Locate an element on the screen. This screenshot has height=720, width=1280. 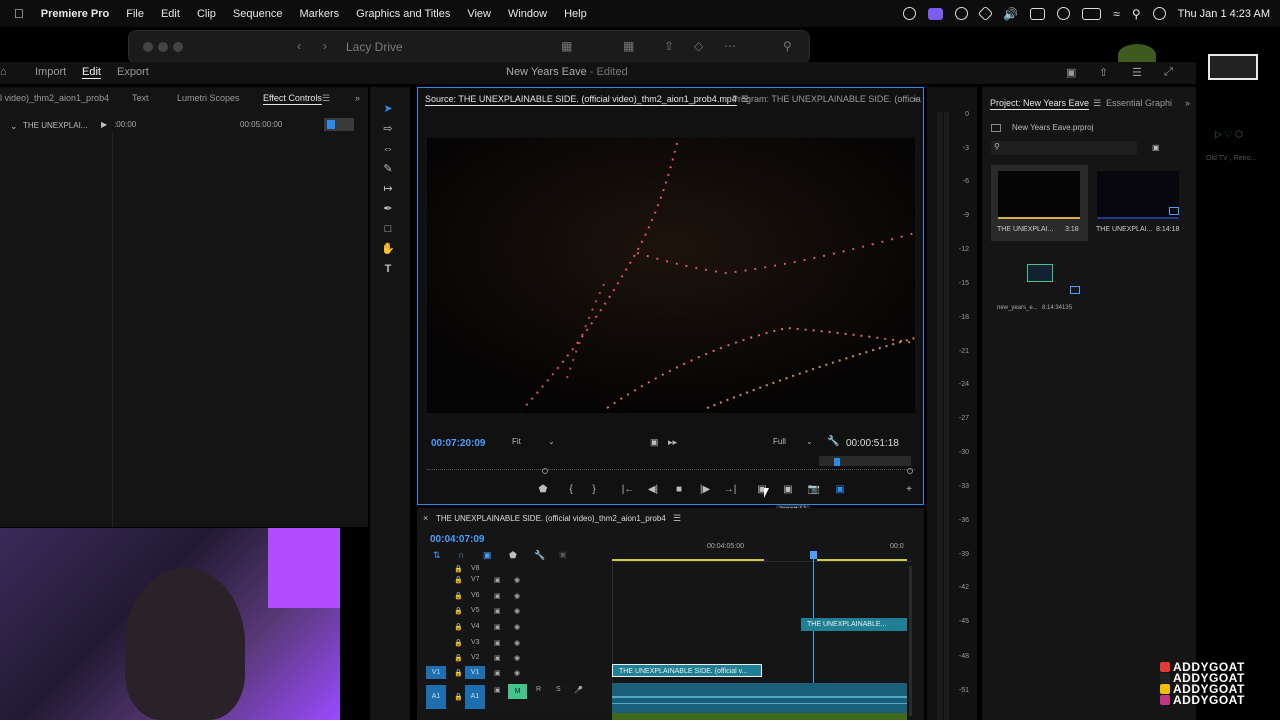
track-header-v1: V1 🔒 V1 ▣ ◉ is located at coordinates (515, 674).